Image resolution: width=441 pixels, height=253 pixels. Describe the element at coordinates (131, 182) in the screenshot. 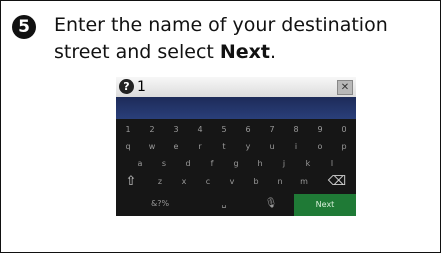

I see `shift-icon: ⇧` at that location.